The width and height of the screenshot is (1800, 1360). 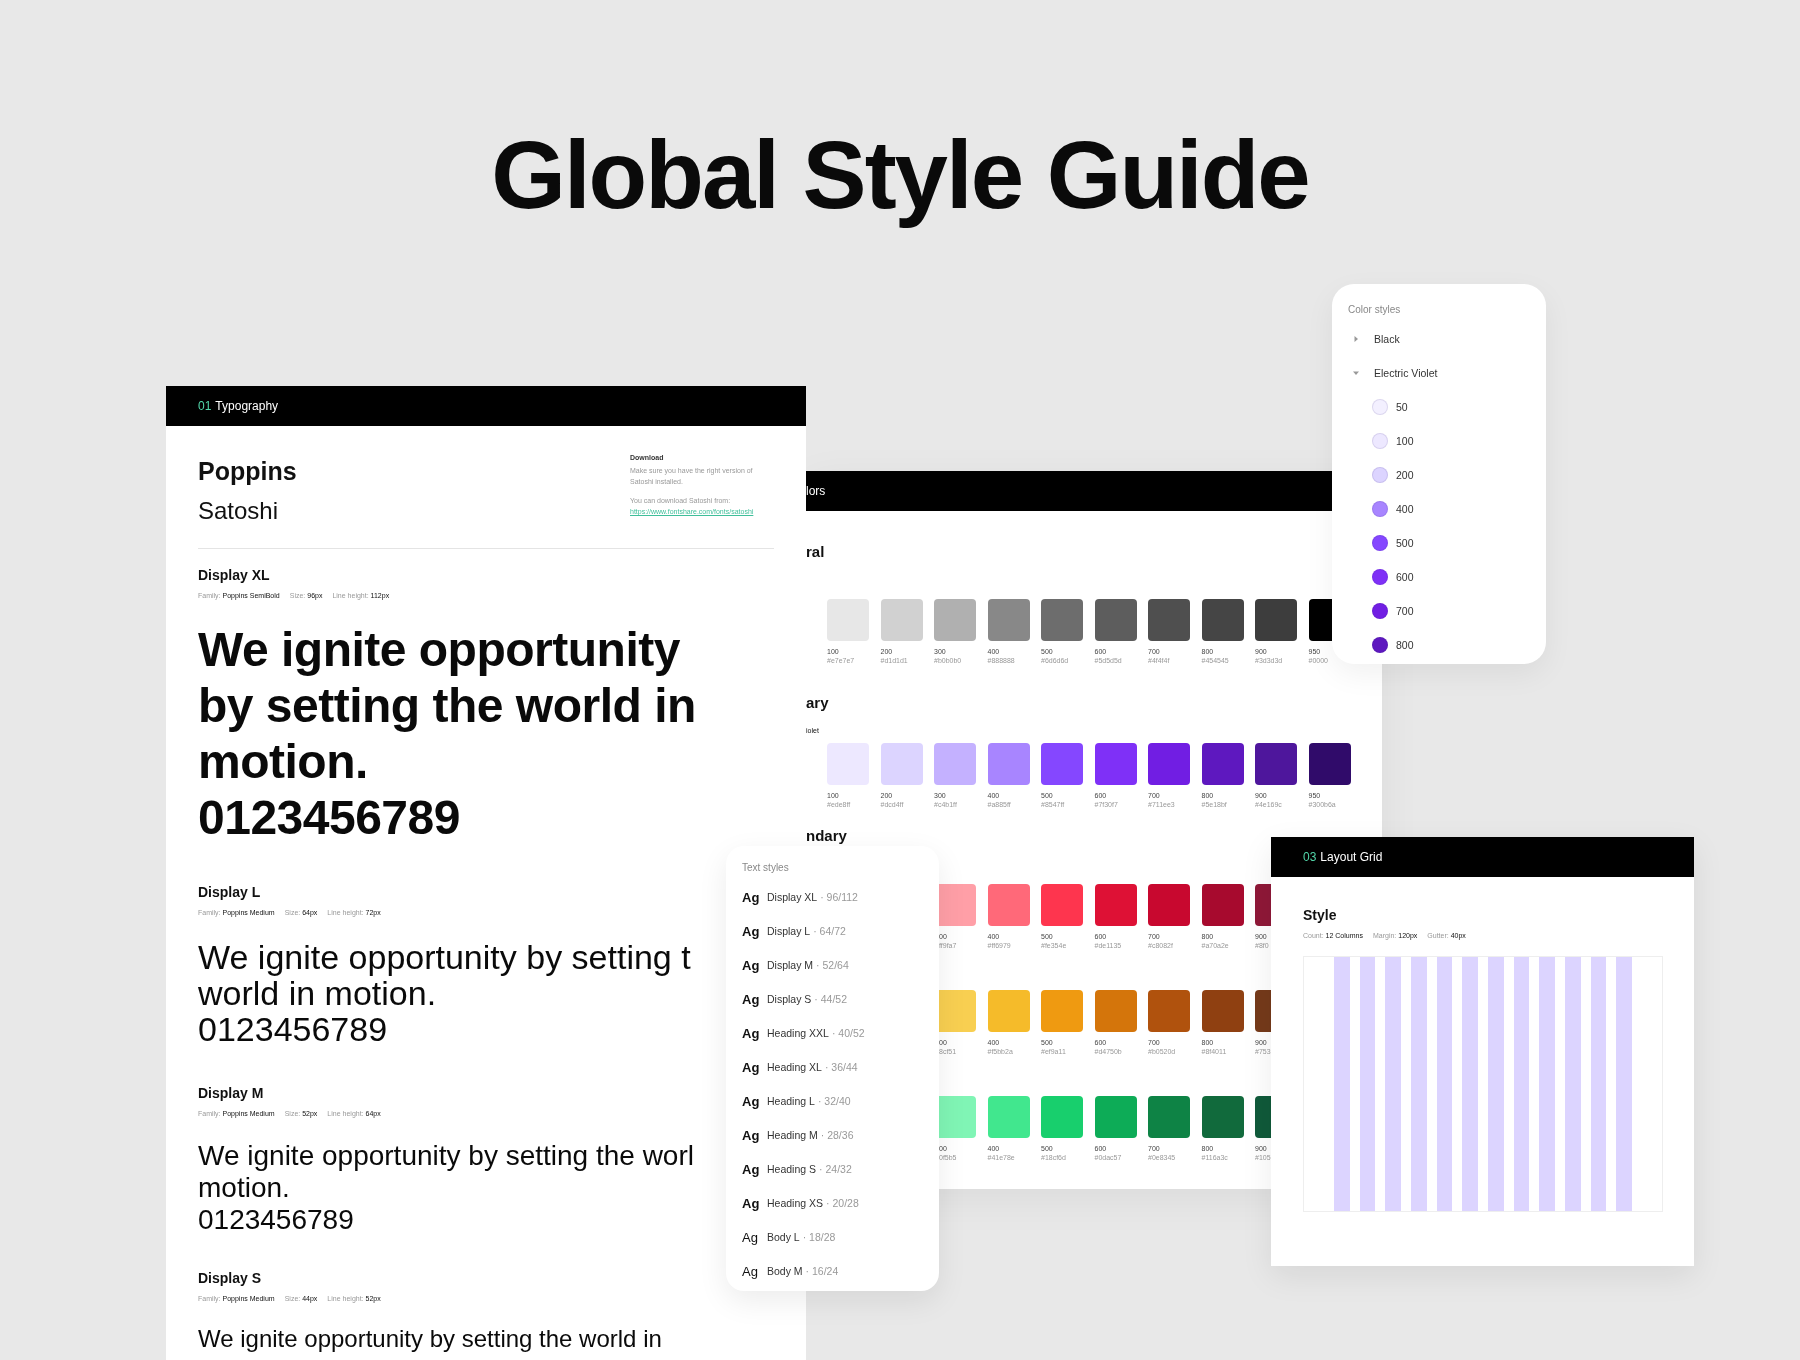 What do you see at coordinates (1447, 373) in the screenshot?
I see `color-group: Electric Violet` at bounding box center [1447, 373].